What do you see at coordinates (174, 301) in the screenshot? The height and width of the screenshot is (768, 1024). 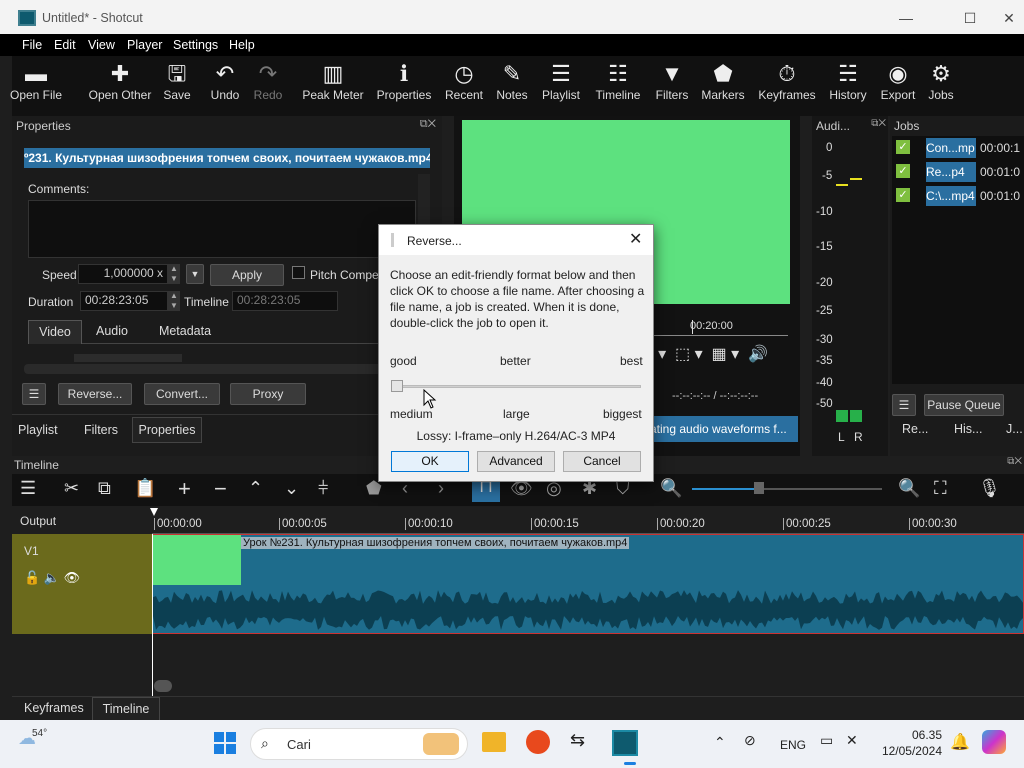 I see `duration-spin-icon: ▲ ▼` at bounding box center [174, 301].